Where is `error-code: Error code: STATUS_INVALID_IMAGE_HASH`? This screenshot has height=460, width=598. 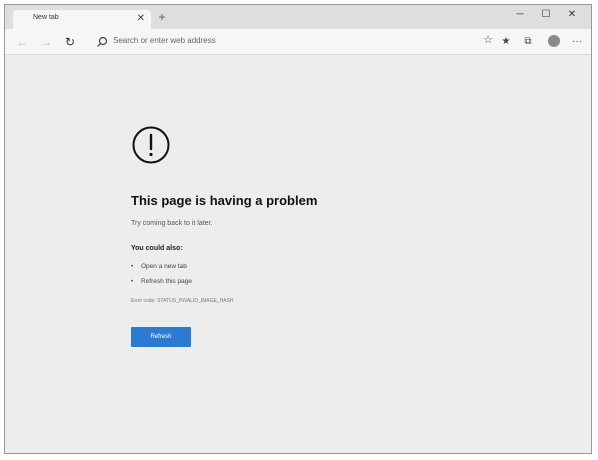 error-code: Error code: STATUS_INVALID_IMAGE_HASH is located at coordinates (182, 301).